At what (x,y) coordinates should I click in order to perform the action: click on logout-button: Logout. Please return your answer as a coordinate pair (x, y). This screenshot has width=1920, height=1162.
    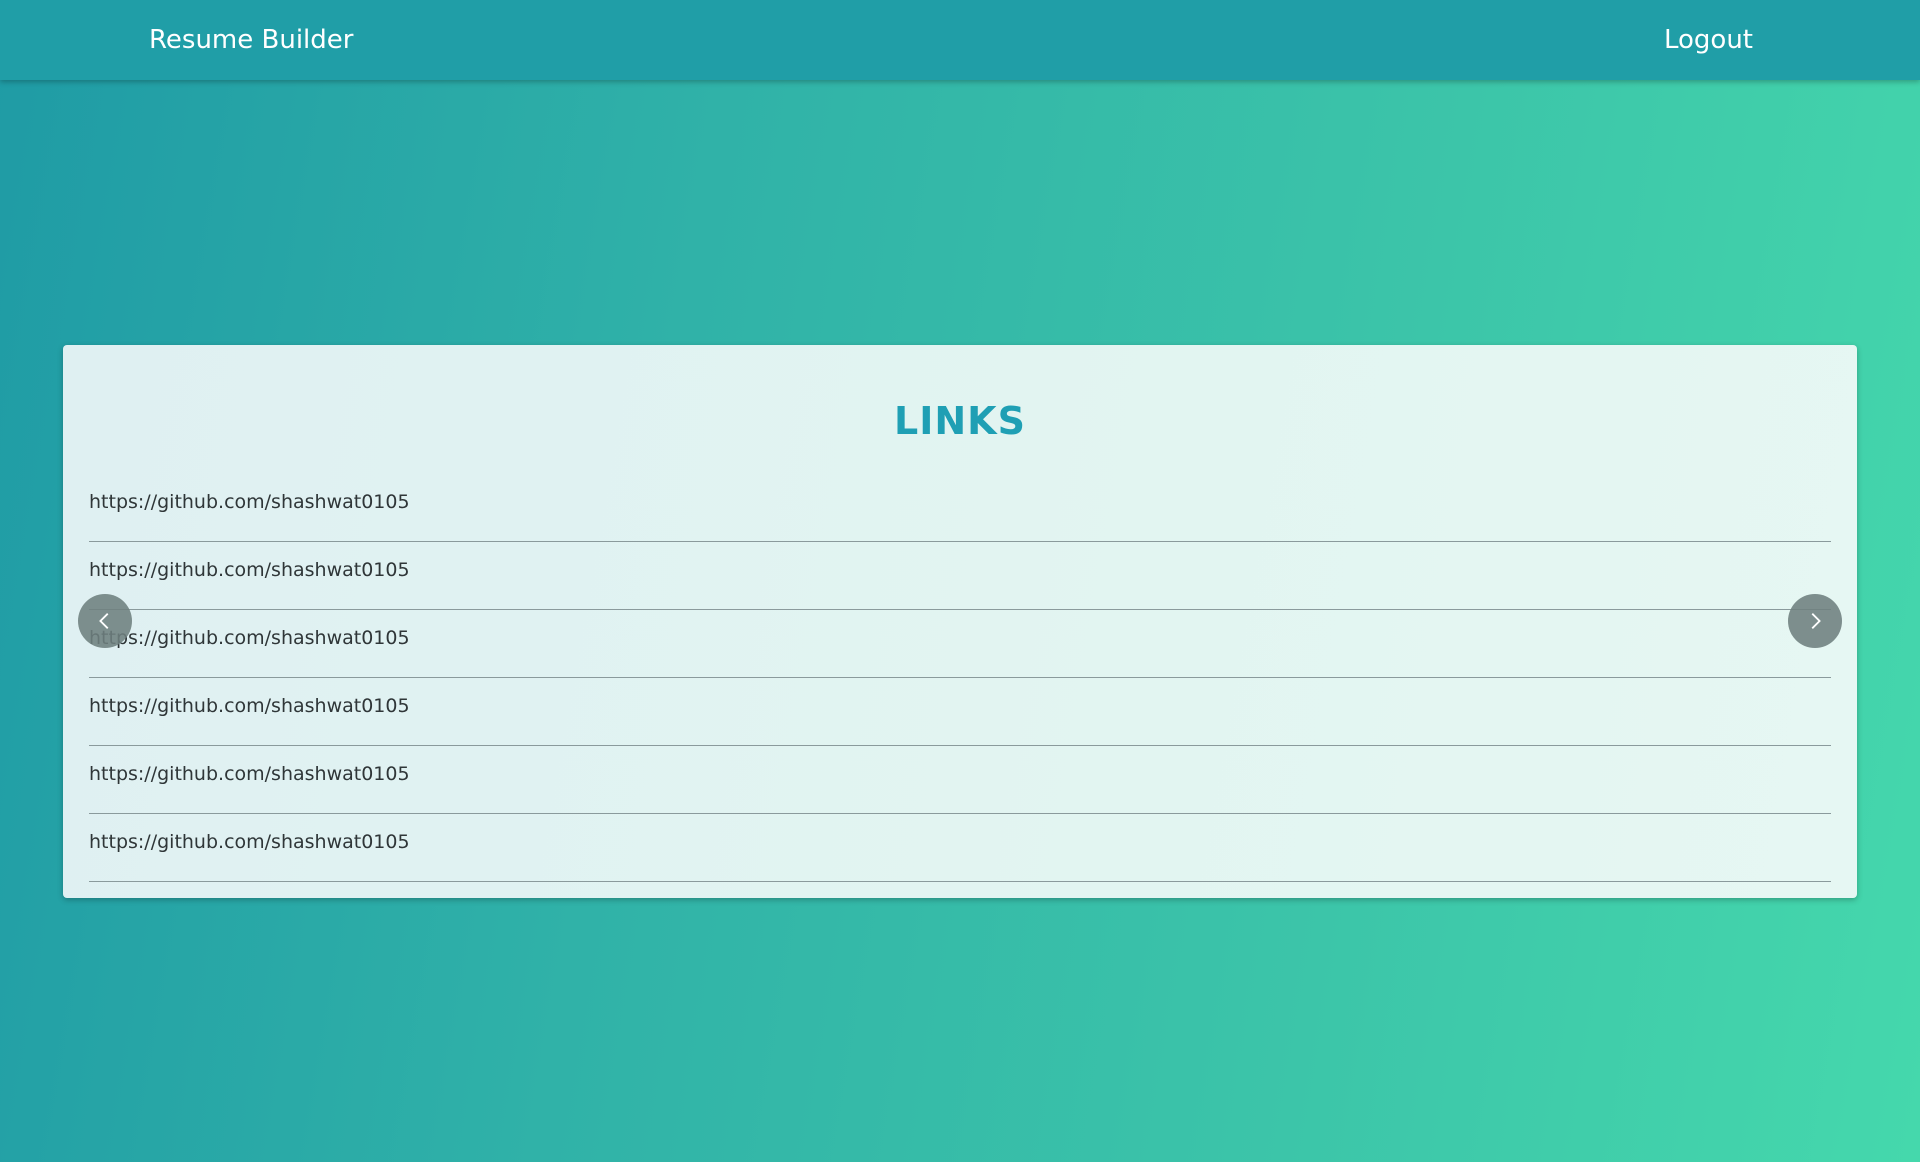
    Looking at the image, I should click on (1708, 40).